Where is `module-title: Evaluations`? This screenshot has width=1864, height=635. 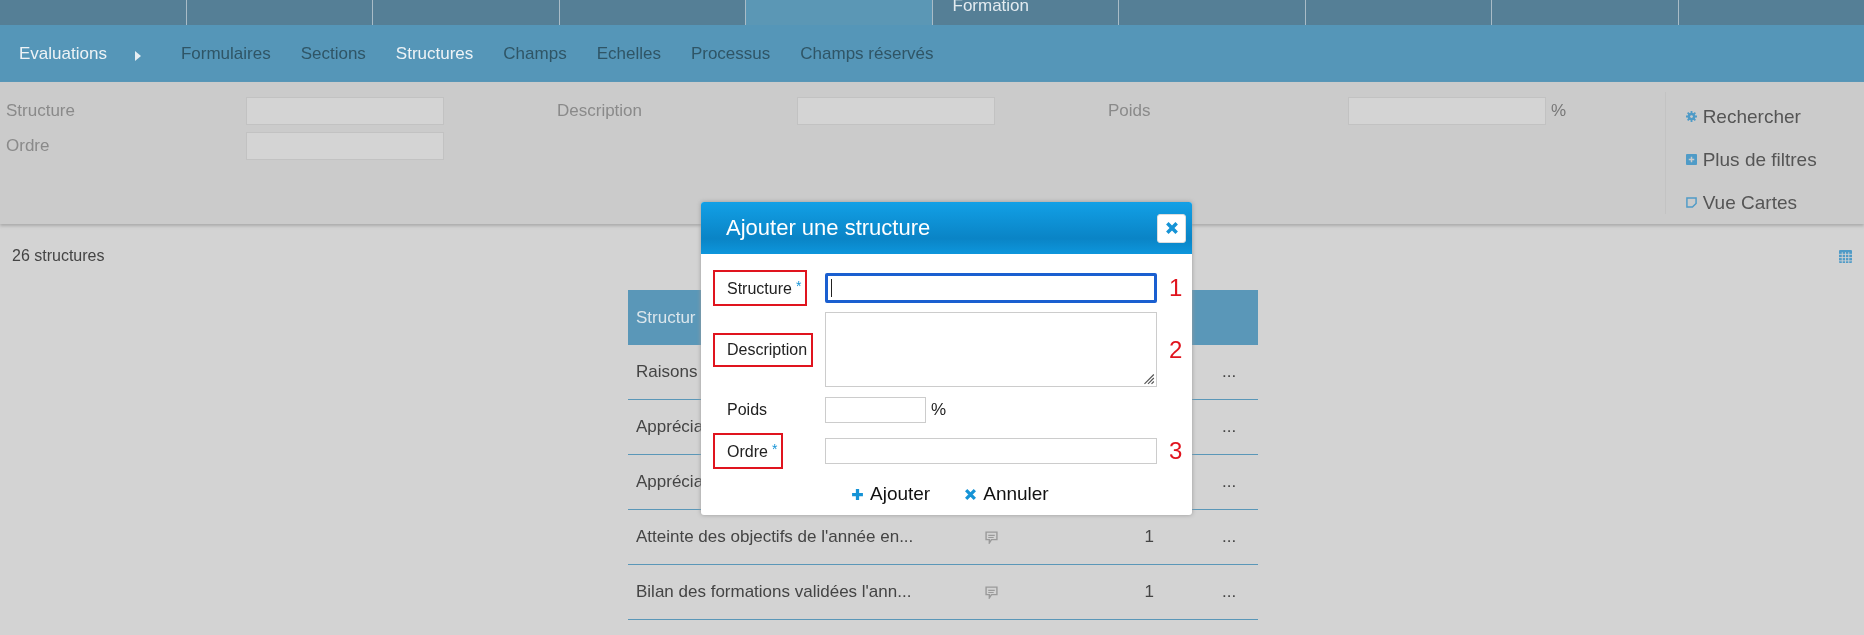
module-title: Evaluations is located at coordinates (63, 53).